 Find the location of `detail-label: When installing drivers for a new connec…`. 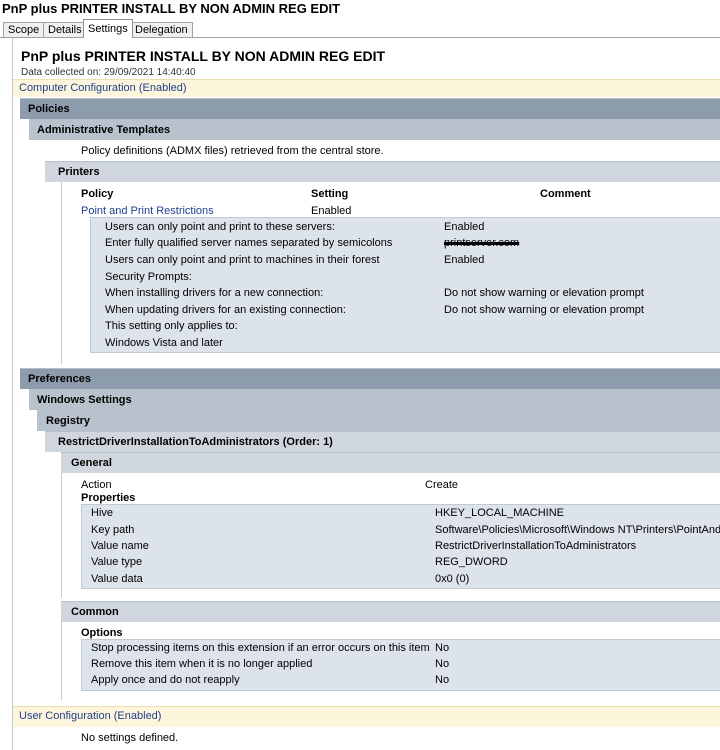

detail-label: When installing drivers for a new connec… is located at coordinates (214, 293).